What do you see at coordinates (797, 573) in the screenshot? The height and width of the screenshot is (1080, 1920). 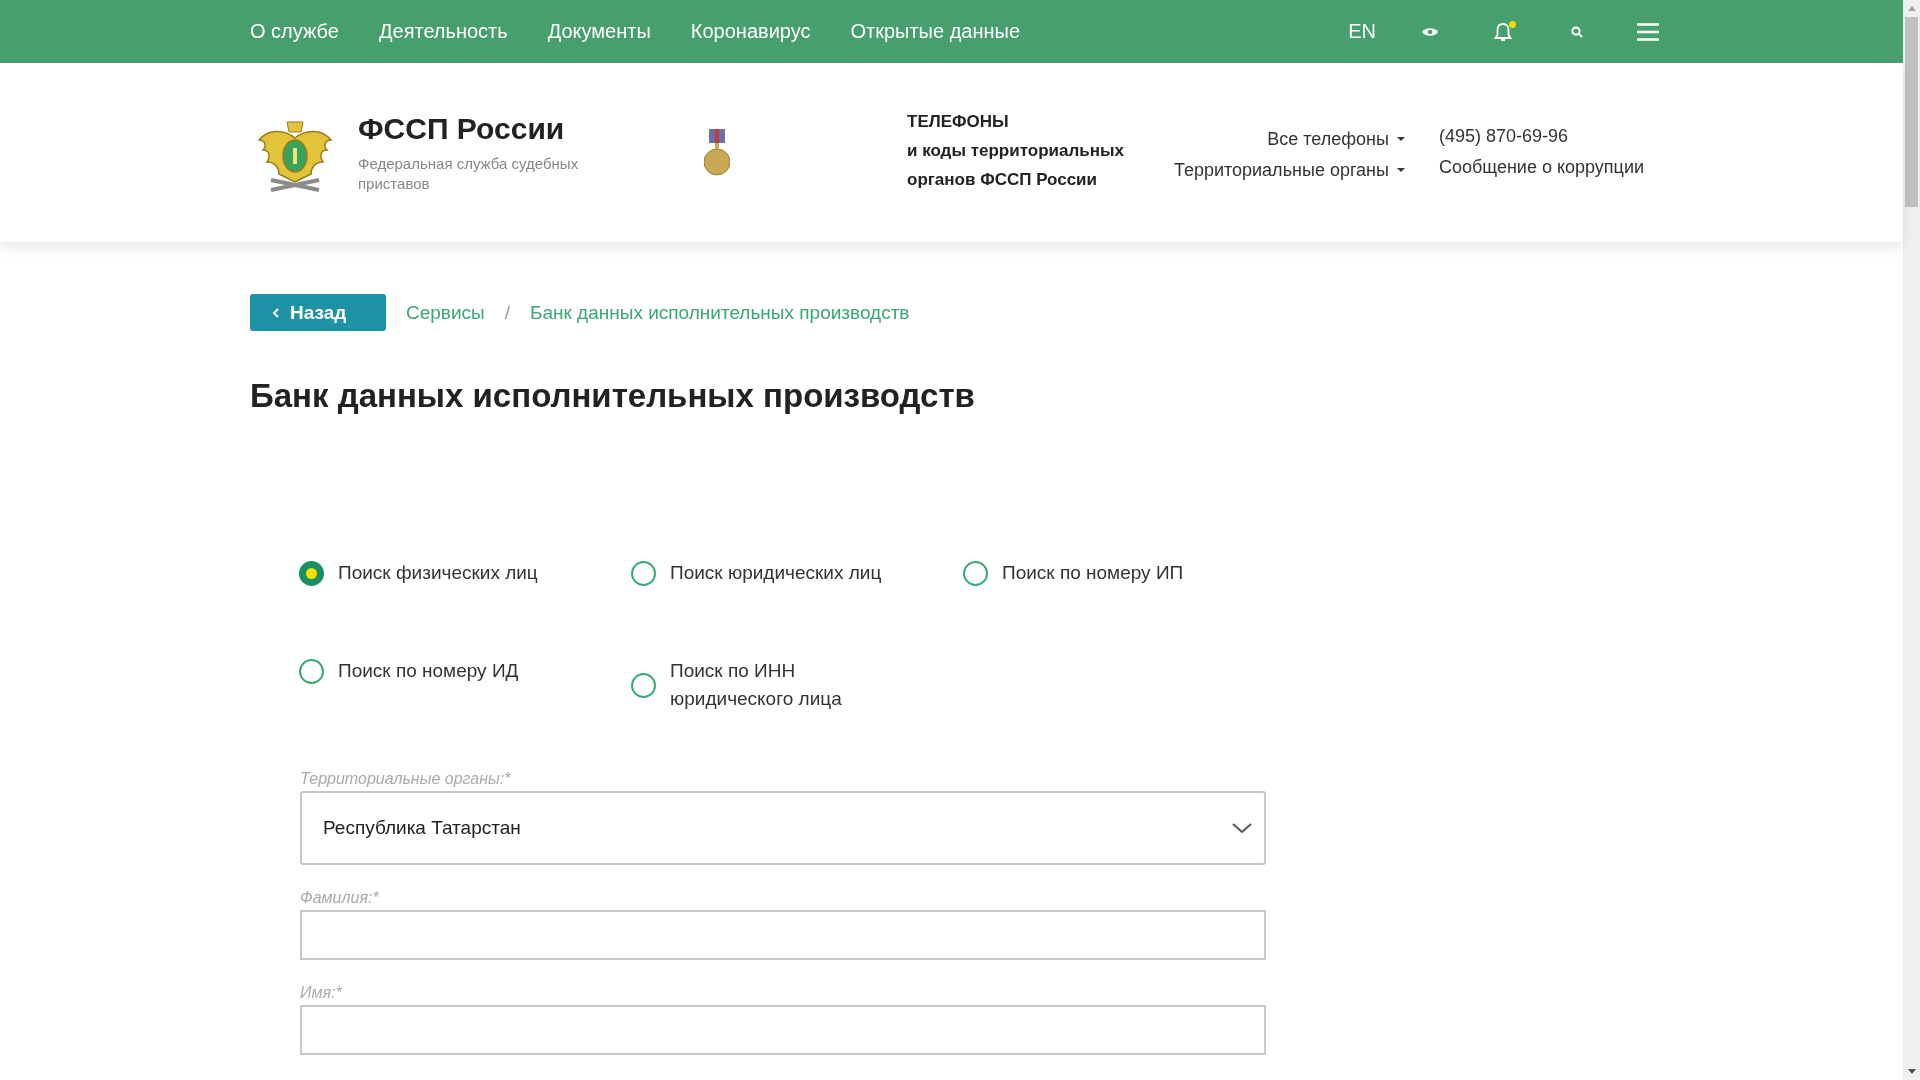 I see `search-type-option: Поиск юридических лиц` at bounding box center [797, 573].